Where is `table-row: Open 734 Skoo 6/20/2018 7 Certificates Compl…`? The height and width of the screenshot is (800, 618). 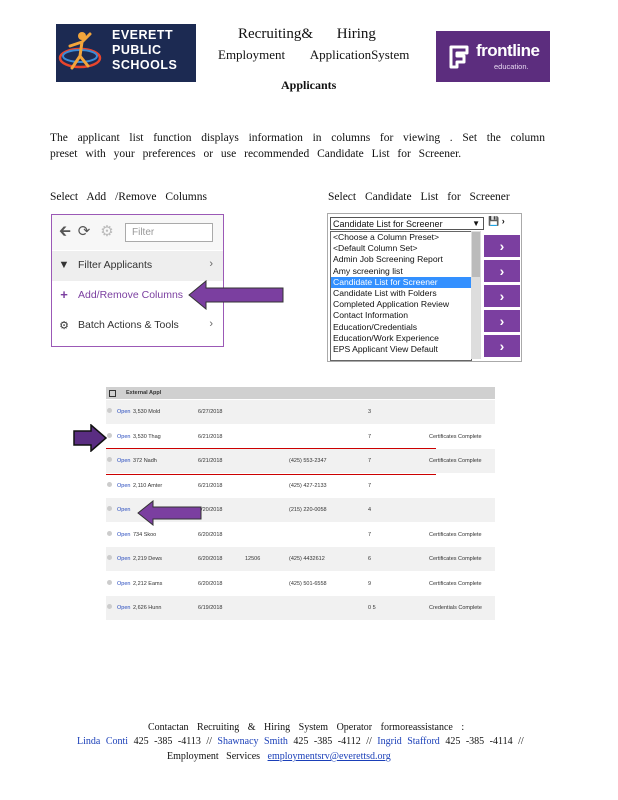 table-row: Open 734 Skoo 6/20/2018 7 Certificates Compl… is located at coordinates (300, 535).